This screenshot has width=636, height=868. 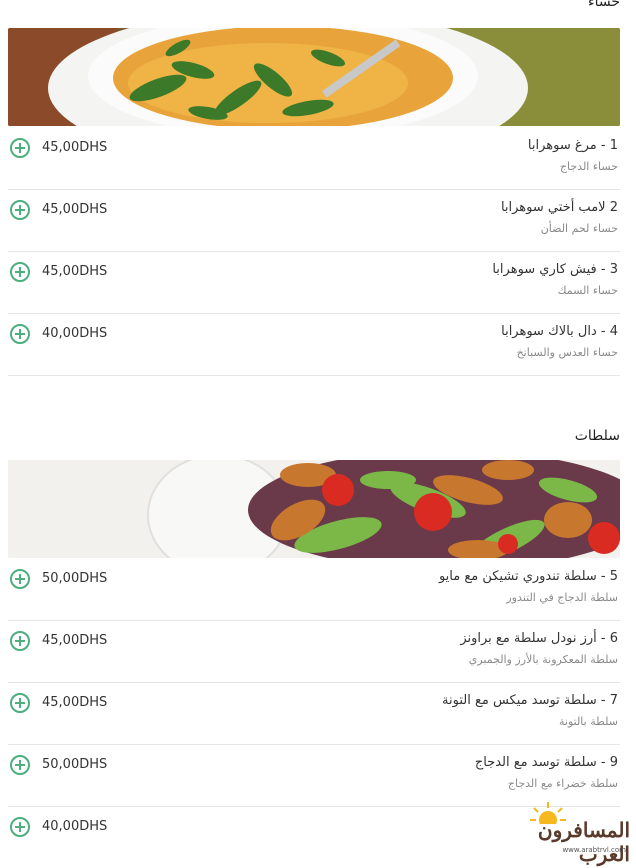 What do you see at coordinates (572, 145) in the screenshot?
I see `item-name: 1 - مرغ سوهرابا` at bounding box center [572, 145].